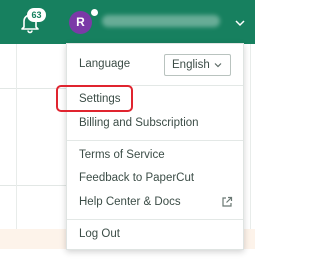 This screenshot has height=261, width=320. I want to click on language-select-value: English, so click(191, 65).